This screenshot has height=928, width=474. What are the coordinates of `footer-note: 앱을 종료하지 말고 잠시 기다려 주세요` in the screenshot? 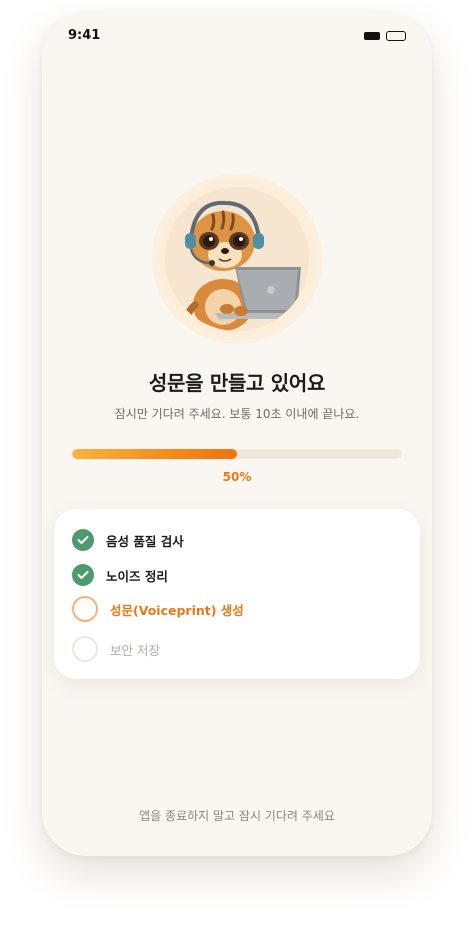 It's located at (237, 816).